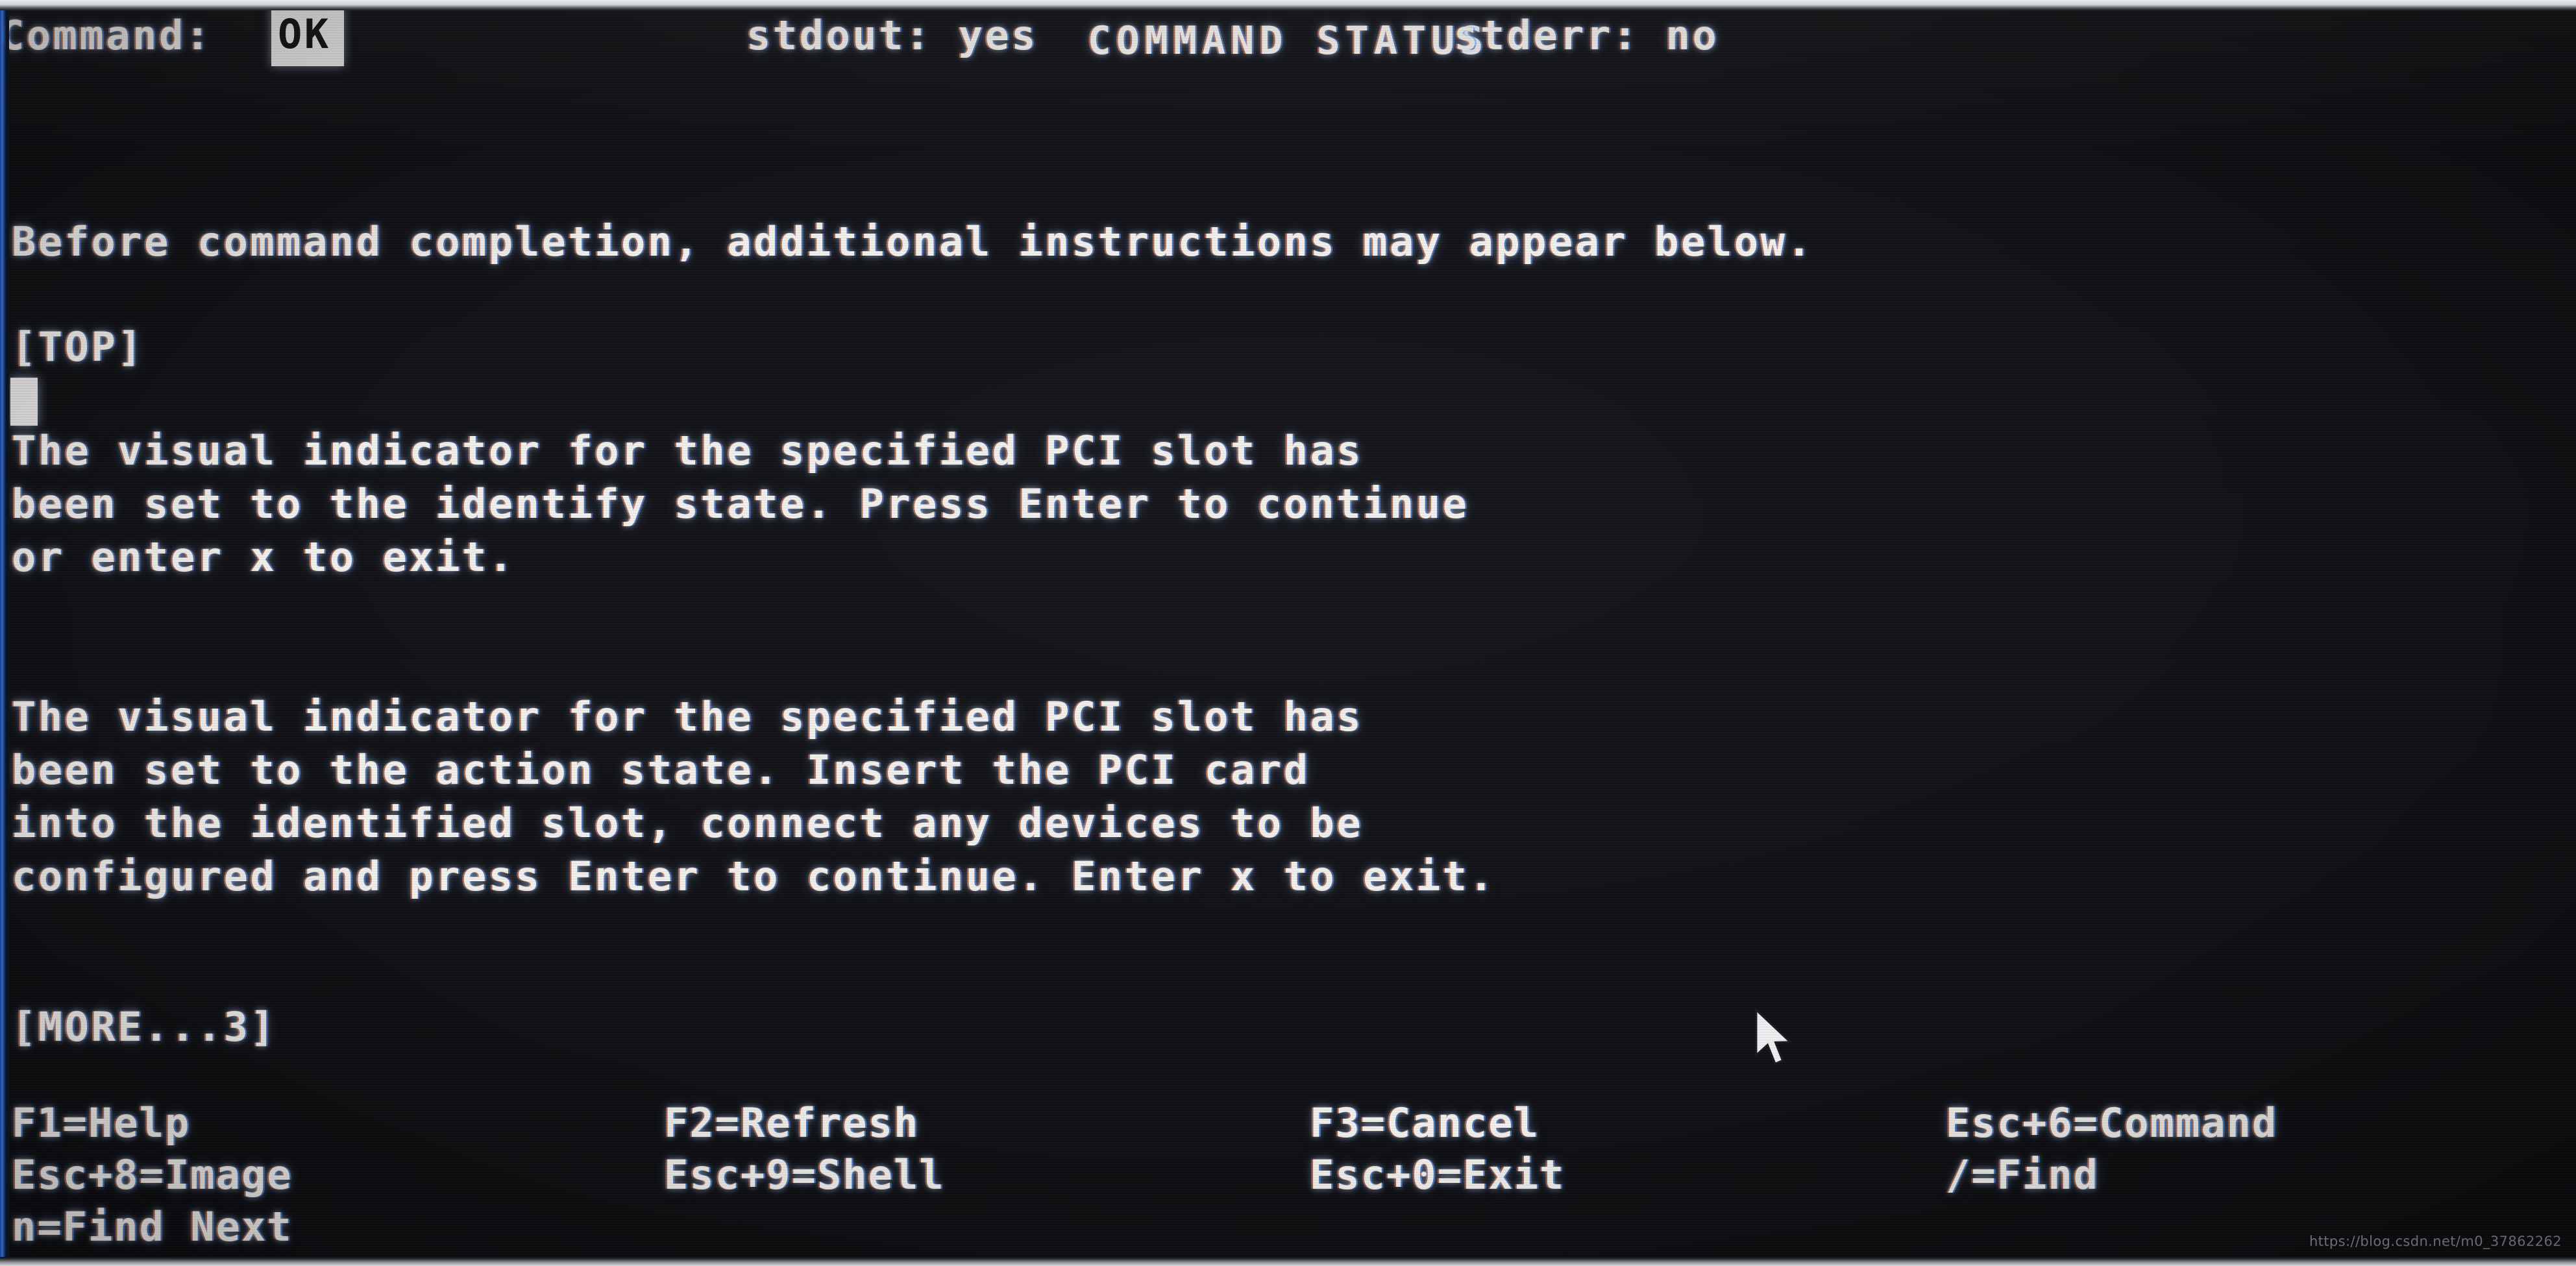  I want to click on stderr-status: stderr: no, so click(1586, 35).